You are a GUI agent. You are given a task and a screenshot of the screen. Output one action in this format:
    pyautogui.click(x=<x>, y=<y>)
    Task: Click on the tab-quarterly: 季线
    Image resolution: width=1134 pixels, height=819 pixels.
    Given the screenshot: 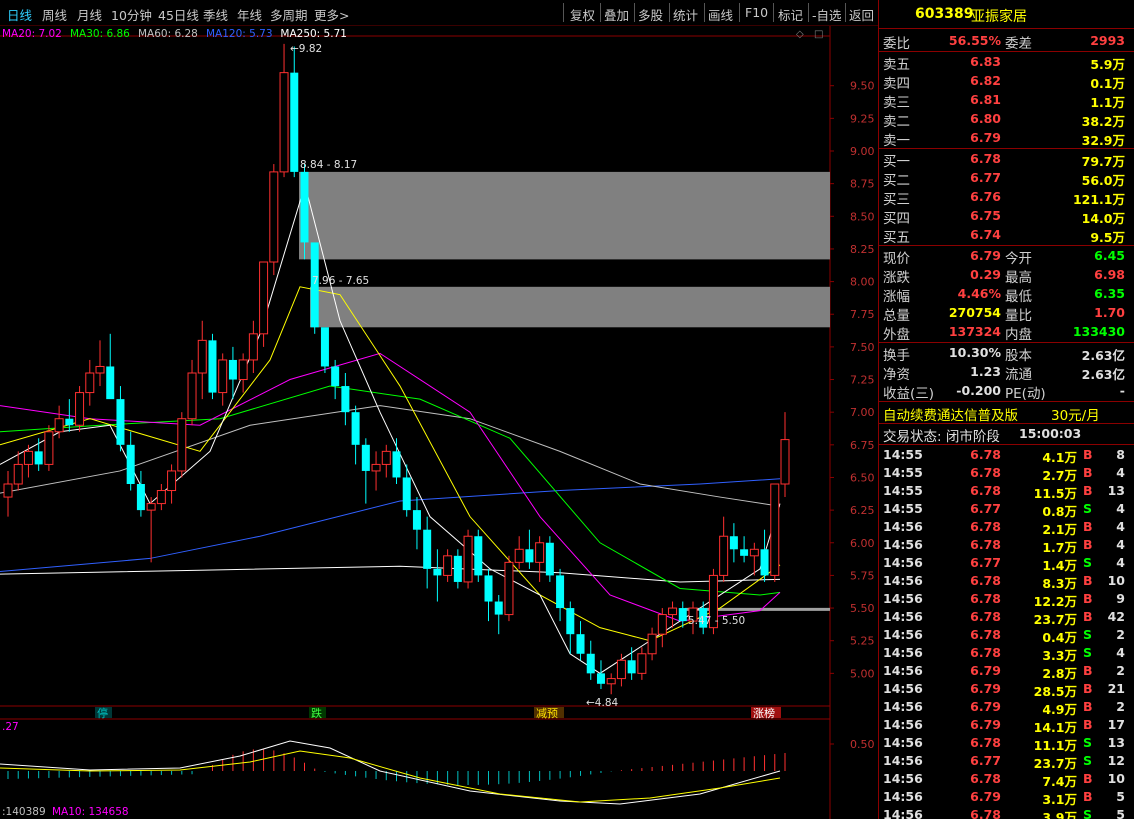 What is the action you would take?
    pyautogui.click(x=215, y=14)
    